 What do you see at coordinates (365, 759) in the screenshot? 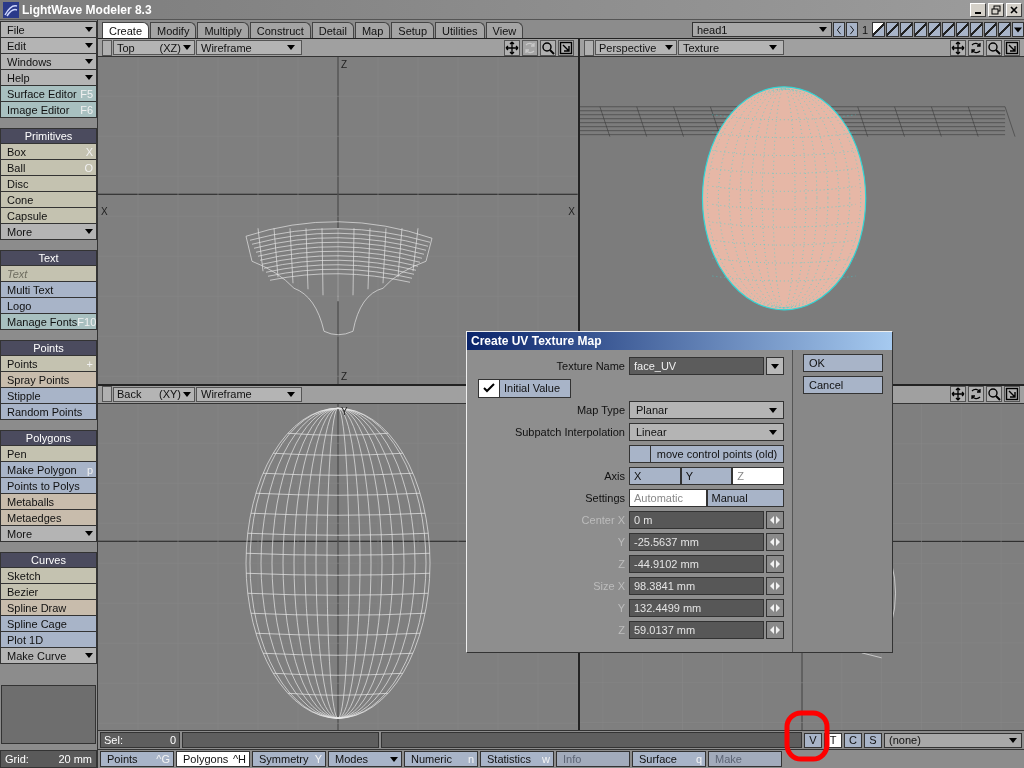
I see `toolbar-dropdown: Modes` at bounding box center [365, 759].